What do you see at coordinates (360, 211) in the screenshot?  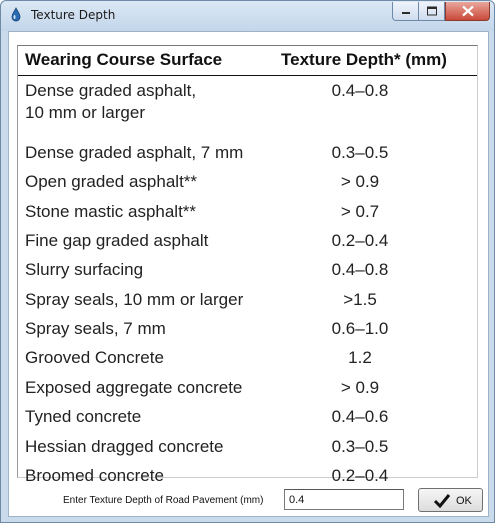 I see `depth-cell: > 0.7` at bounding box center [360, 211].